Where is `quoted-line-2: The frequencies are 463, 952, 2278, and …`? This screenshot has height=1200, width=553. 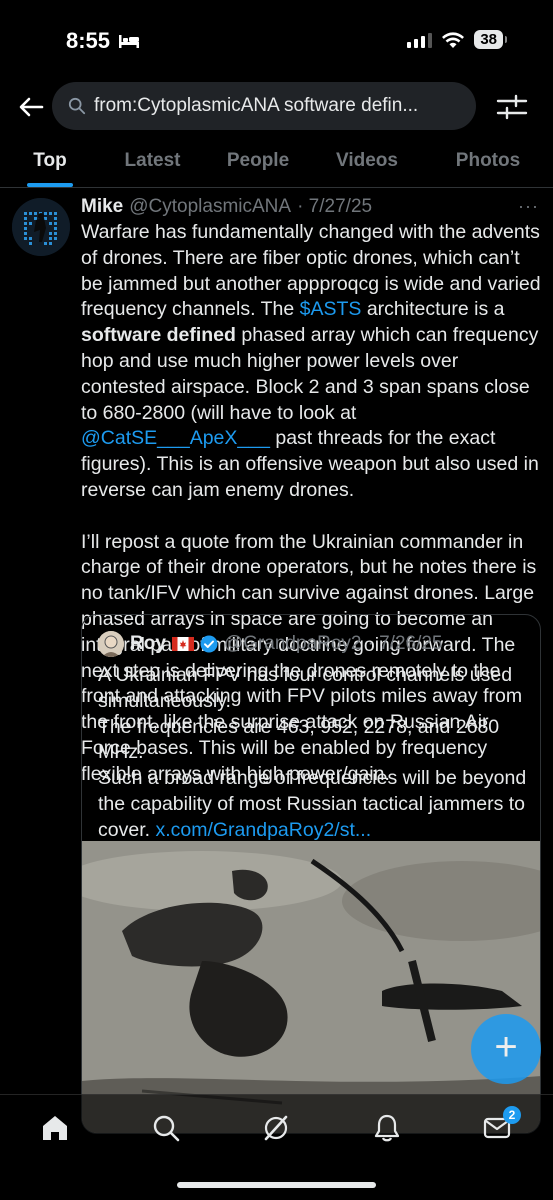
quoted-line-2: The frequencies are 463, 952, 2278, and … is located at coordinates (299, 739).